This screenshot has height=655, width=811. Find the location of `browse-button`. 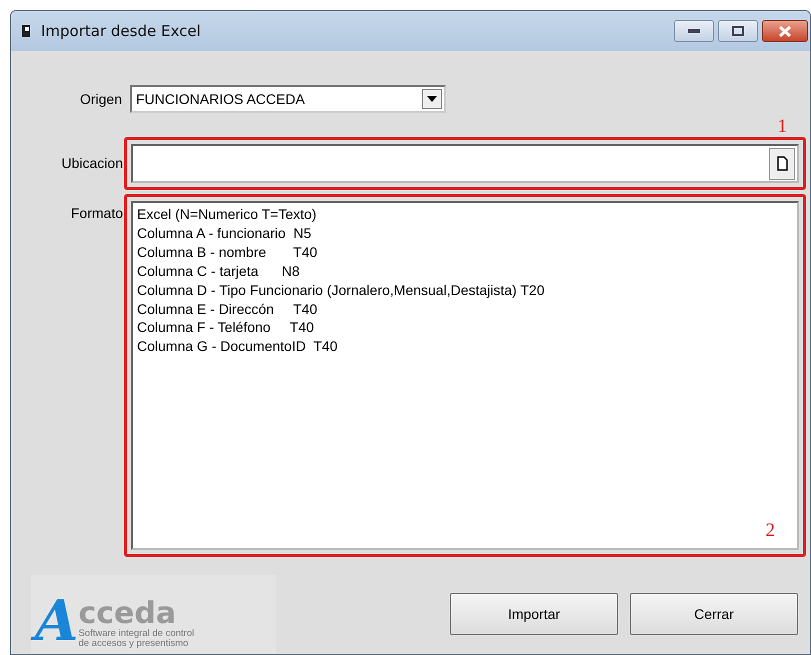

browse-button is located at coordinates (782, 164).